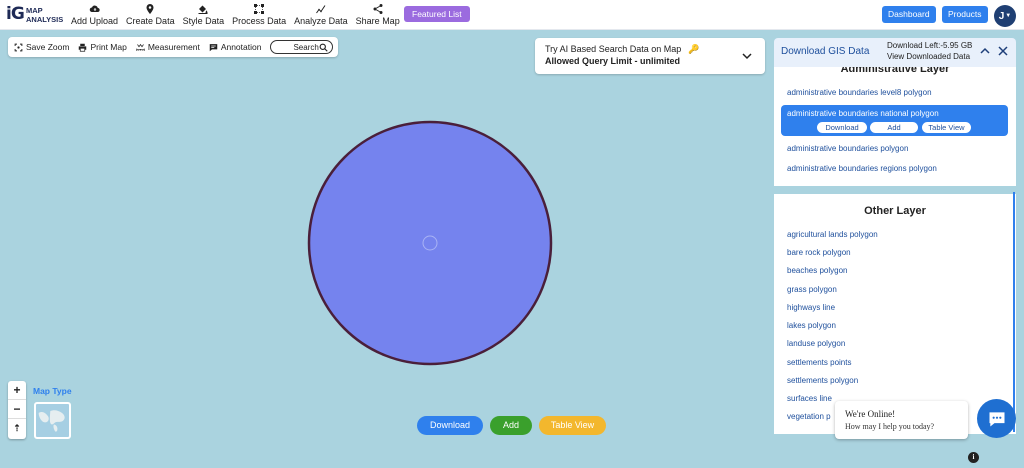 This screenshot has height=468, width=1024. What do you see at coordinates (895, 71) in the screenshot?
I see `administrative-layer-heading: Administrative Layer` at bounding box center [895, 71].